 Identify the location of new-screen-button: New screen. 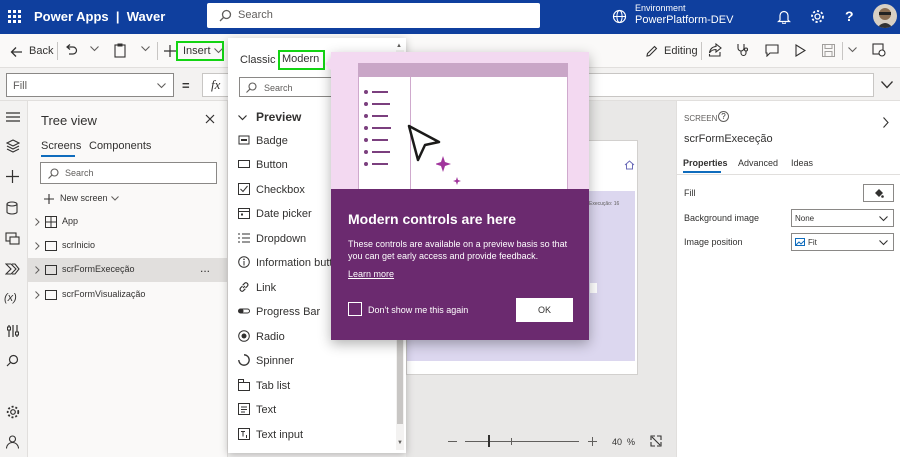
(89, 199).